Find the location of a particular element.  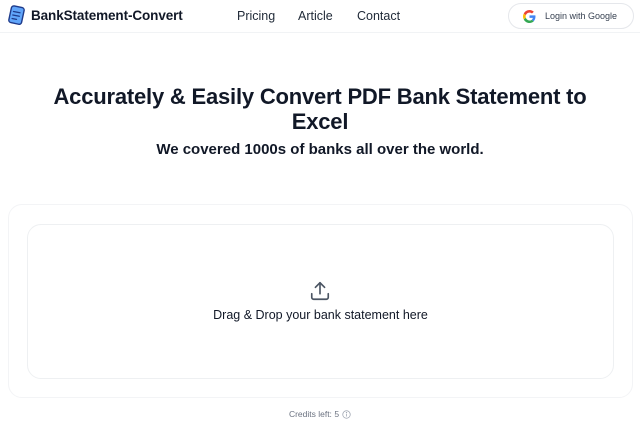

credits-indicator: Credits left: 5 is located at coordinates (320, 414).